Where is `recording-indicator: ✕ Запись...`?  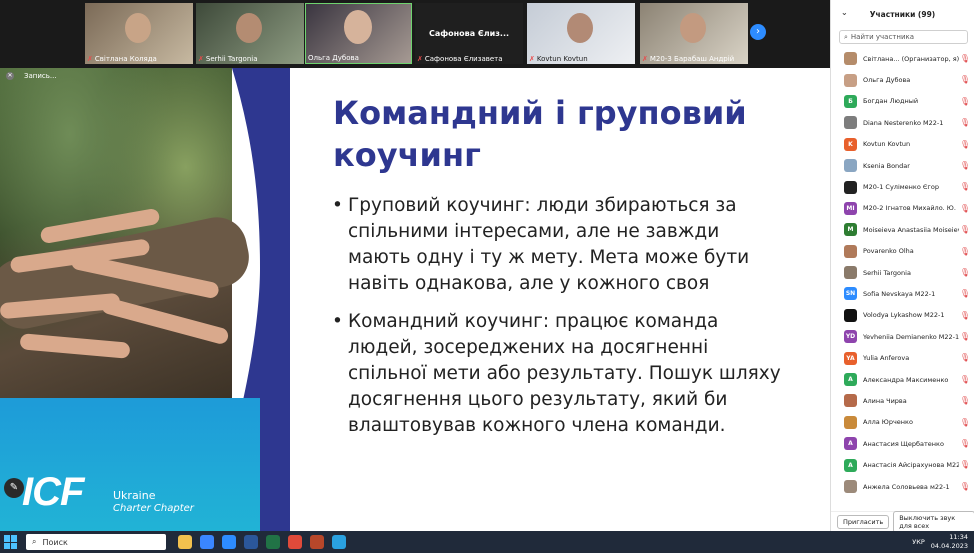
recording-indicator: ✕ Запись... is located at coordinates (31, 76).